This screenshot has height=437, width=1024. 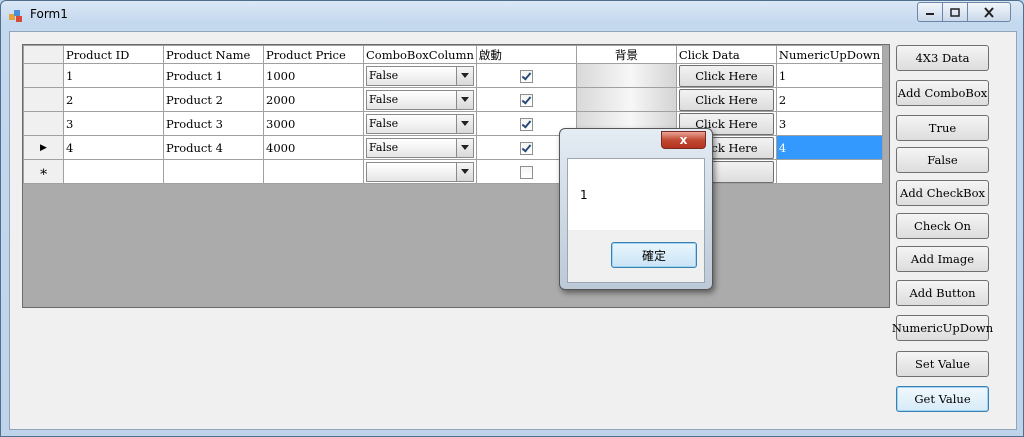 What do you see at coordinates (942, 226) in the screenshot?
I see `check-on-button: Check On` at bounding box center [942, 226].